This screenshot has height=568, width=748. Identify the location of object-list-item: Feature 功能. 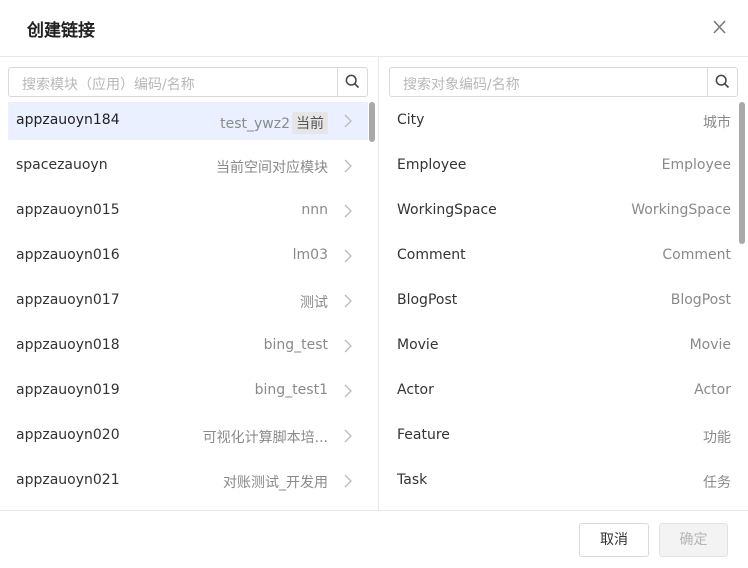
(564, 436).